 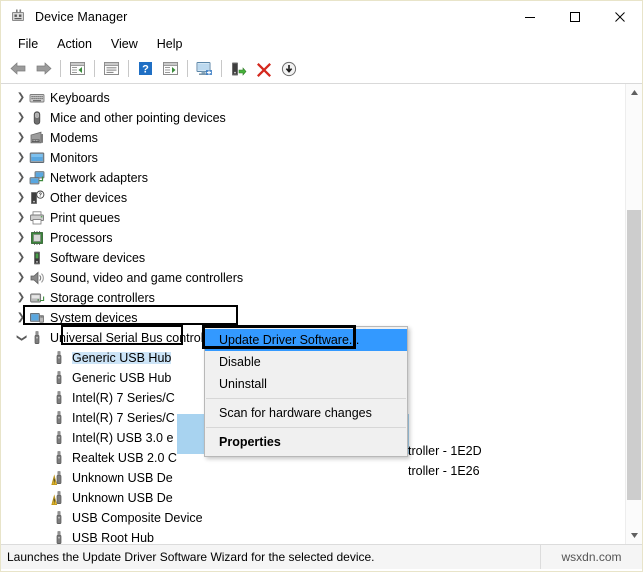 I want to click on tree-item-storage-controllers: ❯ Storage controllers, so click(x=308, y=298).